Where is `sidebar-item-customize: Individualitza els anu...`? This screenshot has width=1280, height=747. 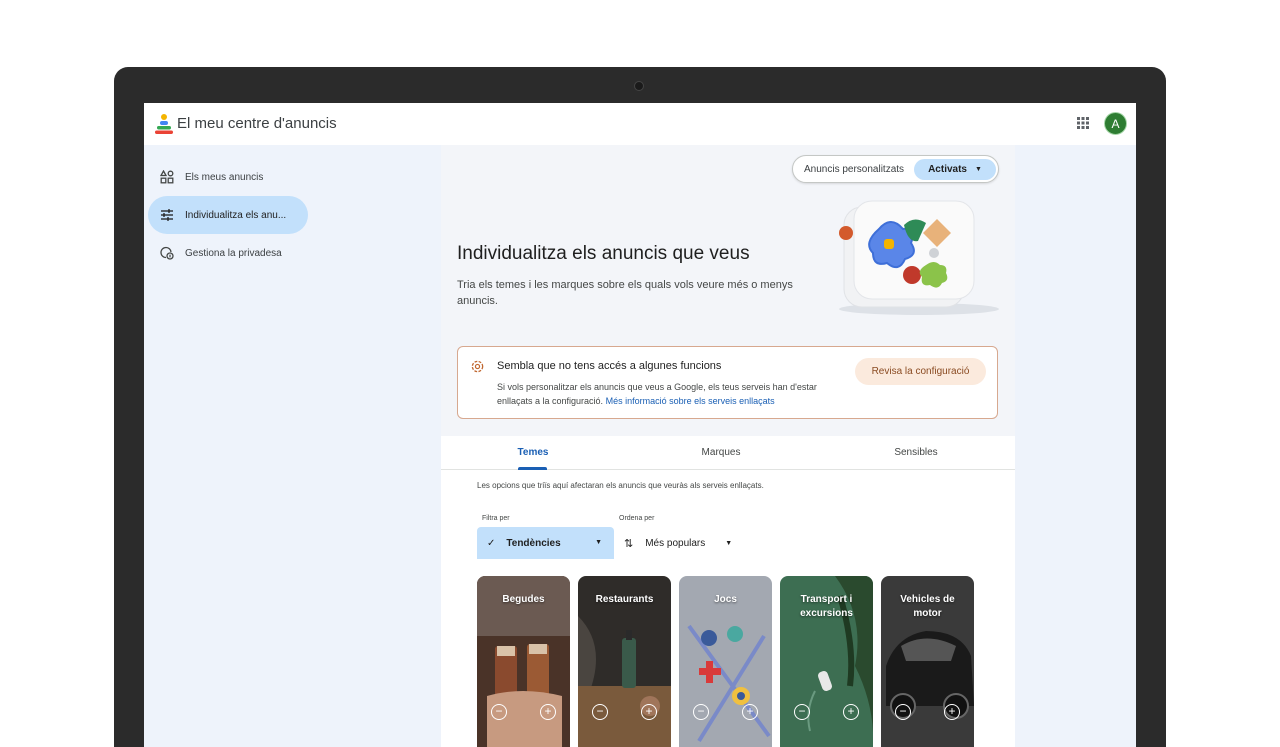 sidebar-item-customize: Individualitza els anu... is located at coordinates (228, 215).